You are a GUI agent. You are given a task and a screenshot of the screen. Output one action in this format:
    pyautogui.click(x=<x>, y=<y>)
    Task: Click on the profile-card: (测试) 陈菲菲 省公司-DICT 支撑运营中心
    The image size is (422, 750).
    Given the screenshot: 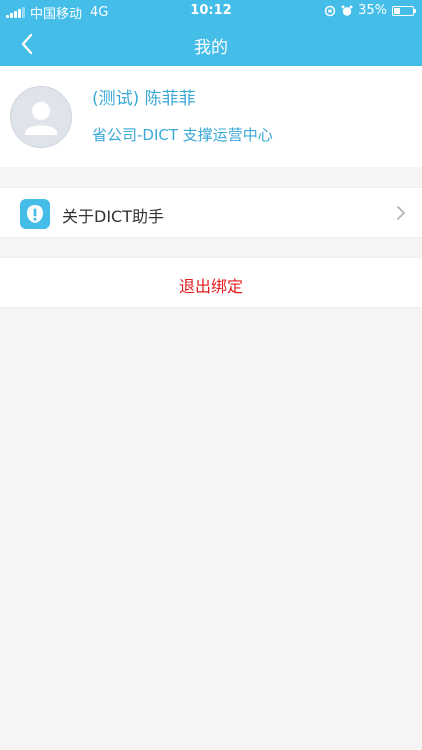 What is the action you would take?
    pyautogui.click(x=211, y=116)
    